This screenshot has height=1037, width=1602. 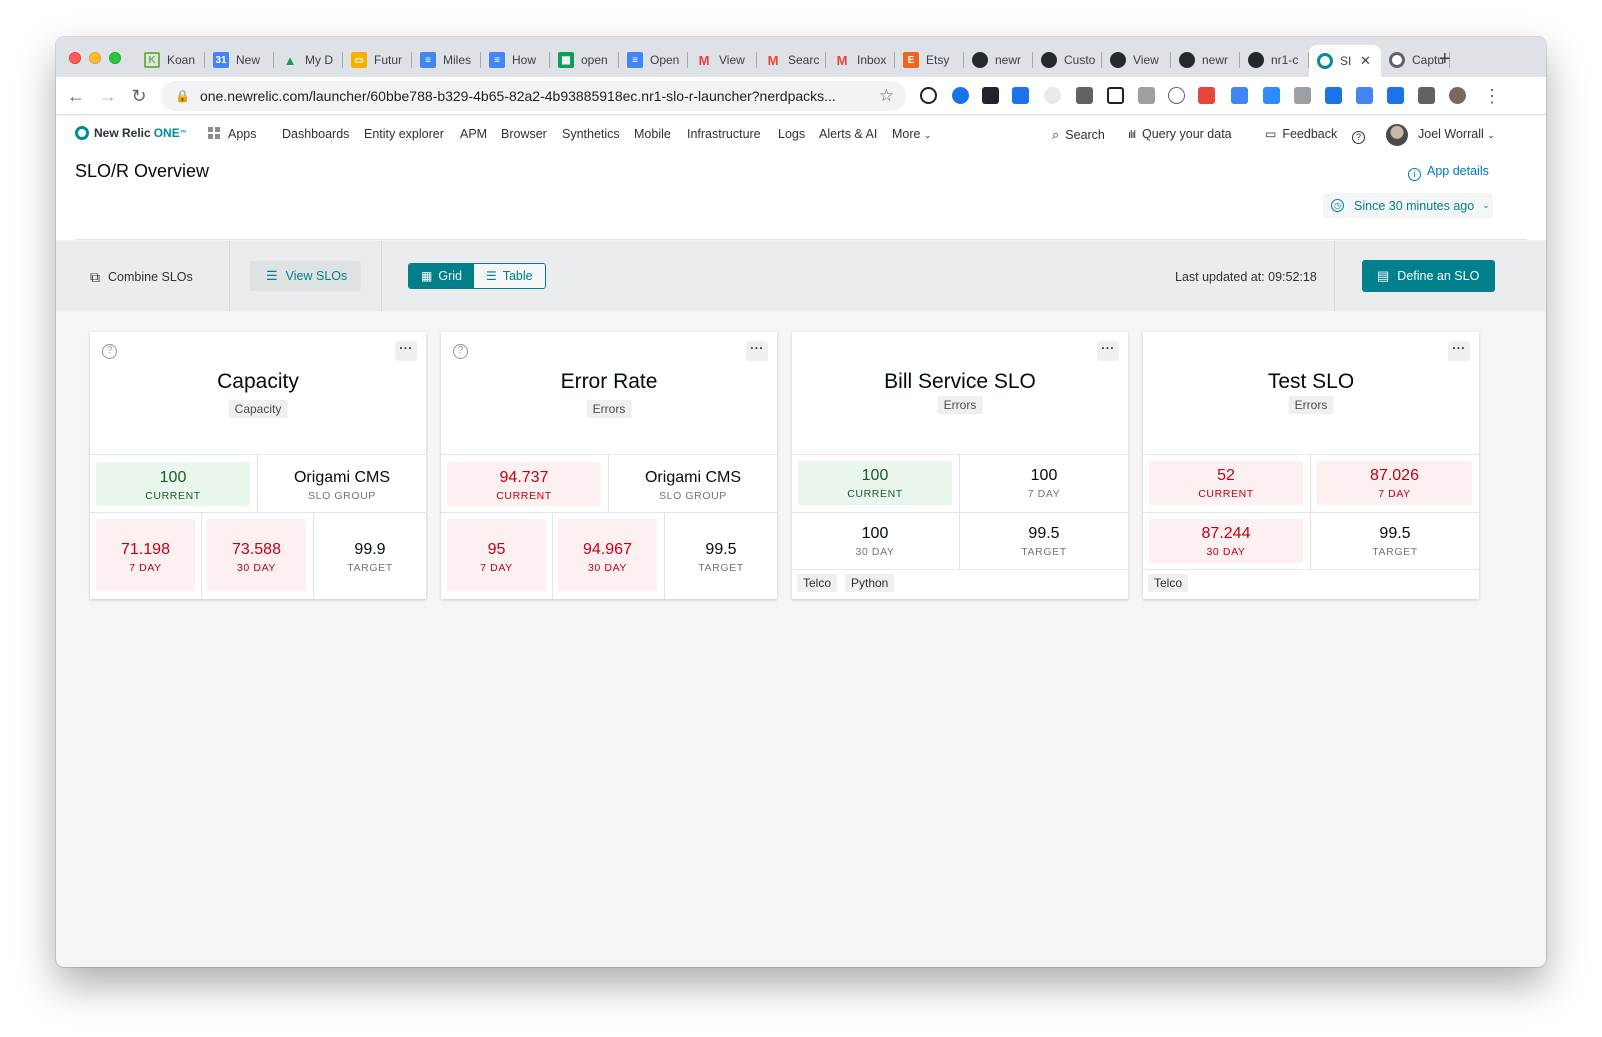 I want to click on extension-crop-icon, so click(x=1115, y=95).